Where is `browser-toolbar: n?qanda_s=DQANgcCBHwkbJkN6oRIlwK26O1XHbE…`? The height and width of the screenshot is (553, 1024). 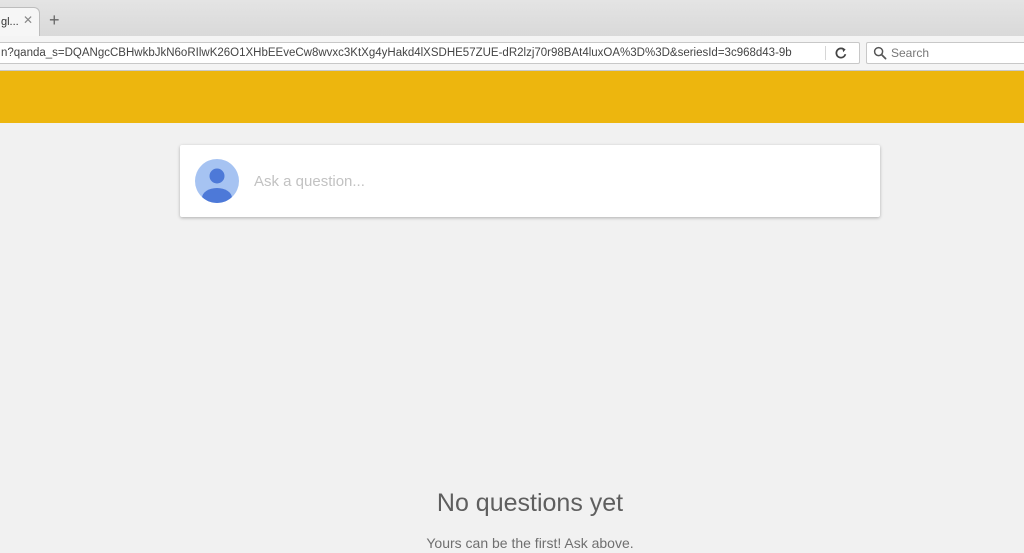
browser-toolbar: n?qanda_s=DQANgcCBHwkbJkN6oRIlwK26O1XHbE… is located at coordinates (512, 53).